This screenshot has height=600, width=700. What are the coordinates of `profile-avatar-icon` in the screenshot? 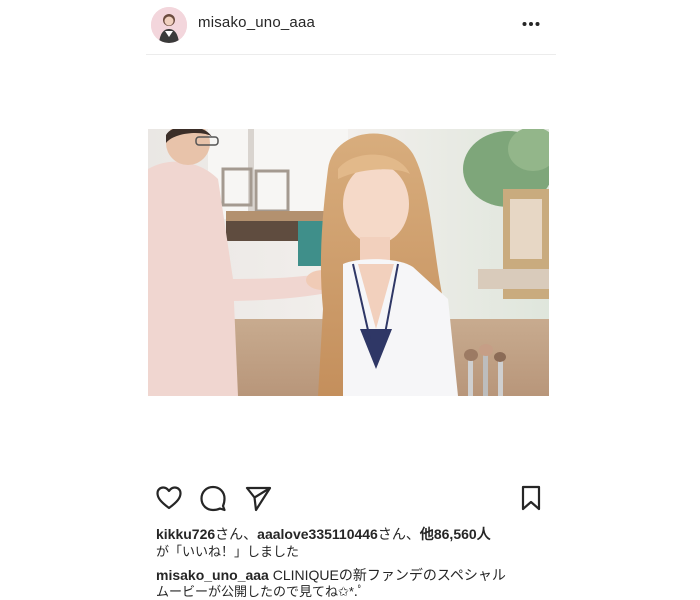 It's located at (169, 25).